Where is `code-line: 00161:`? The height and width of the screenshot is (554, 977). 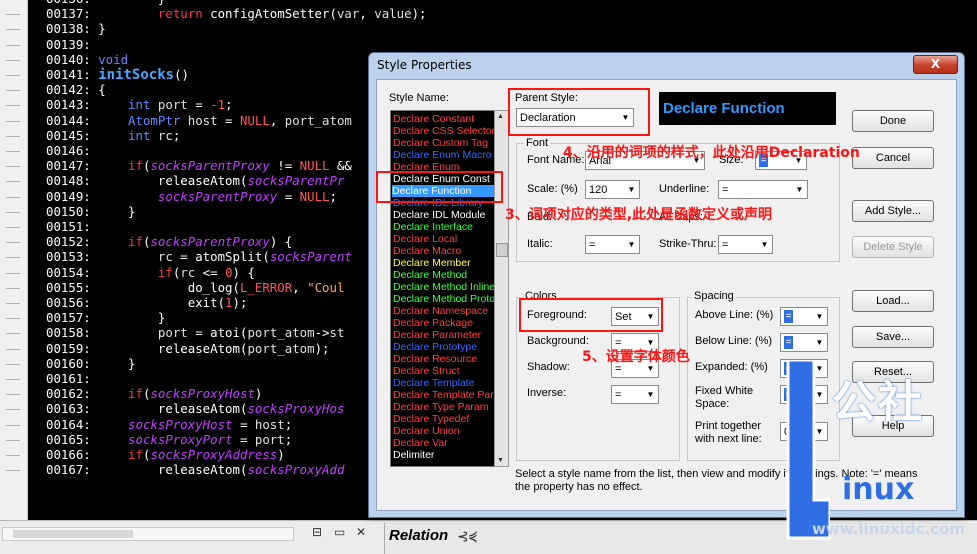 code-line: 00161: is located at coordinates (72, 378).